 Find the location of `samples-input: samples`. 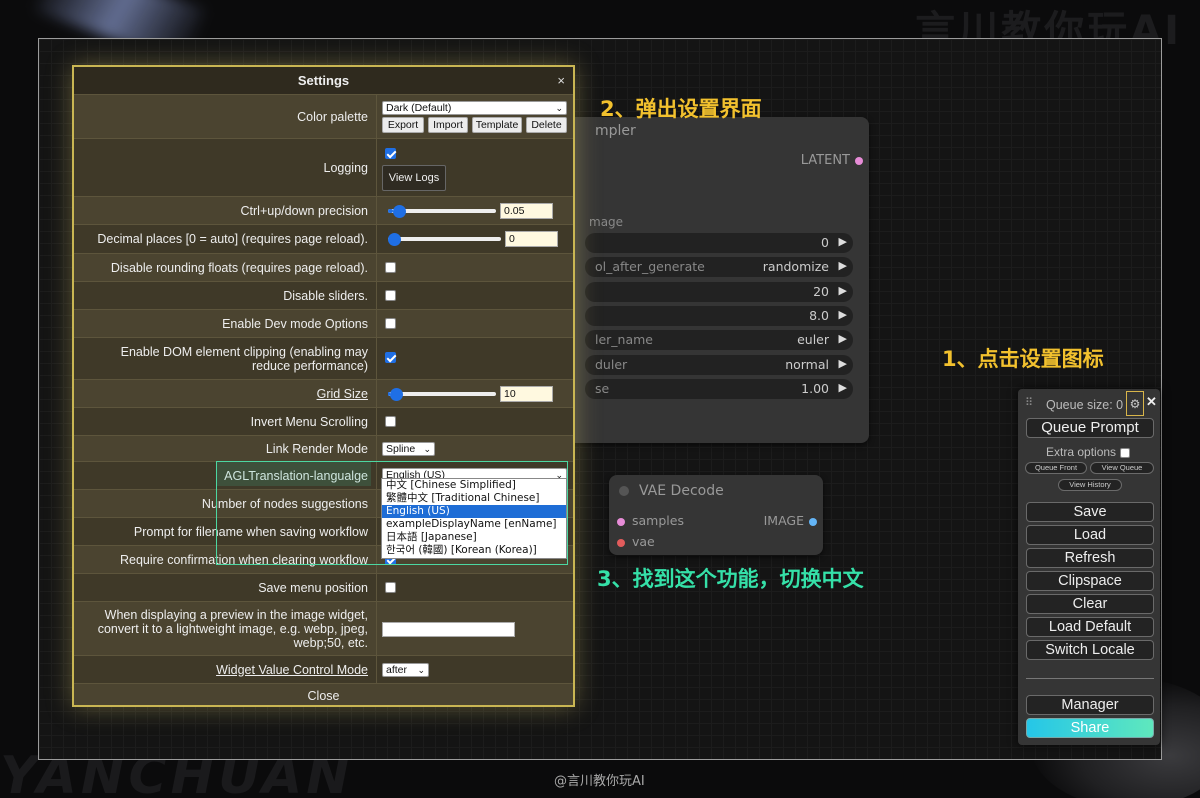

samples-input: samples is located at coordinates (650, 520).